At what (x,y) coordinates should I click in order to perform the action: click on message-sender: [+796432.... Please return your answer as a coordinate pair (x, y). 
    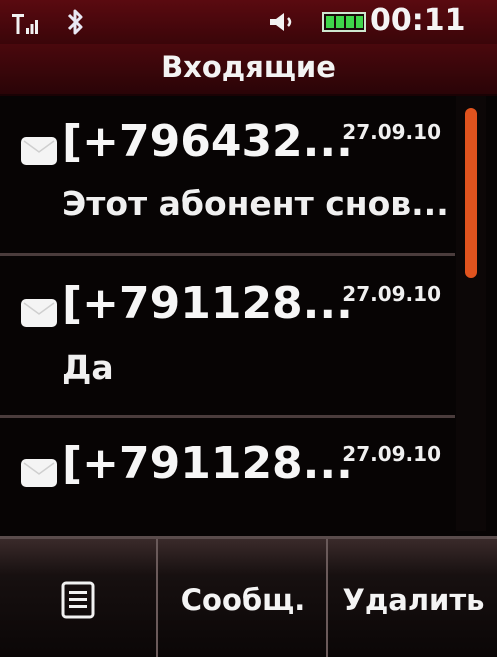
    Looking at the image, I should click on (207, 141).